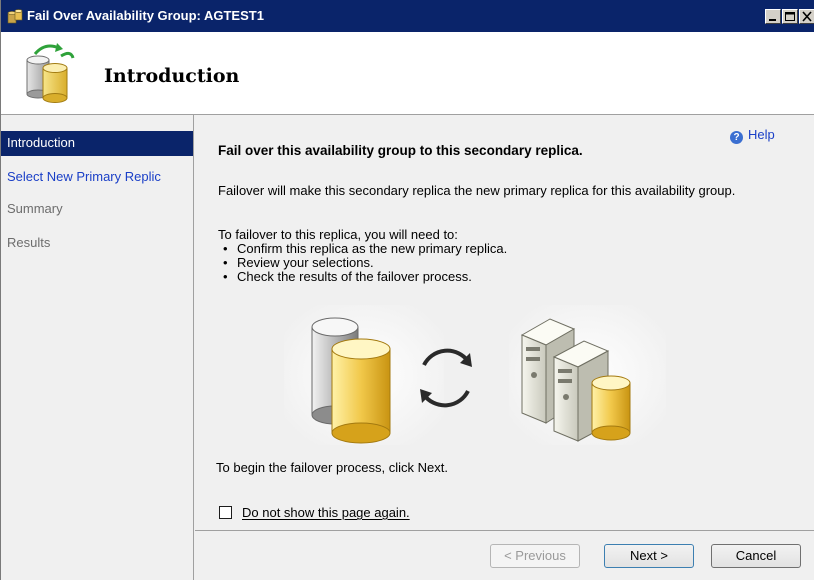 The image size is (814, 580). I want to click on wizard-footer: < Previous Next > Cancel, so click(504, 555).